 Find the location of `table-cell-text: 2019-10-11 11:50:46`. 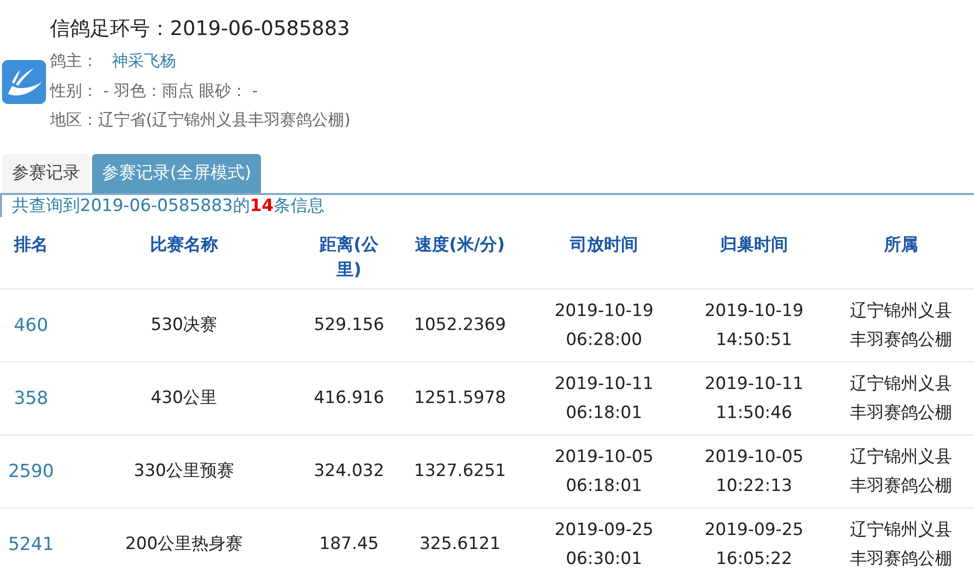

table-cell-text: 2019-10-11 11:50:46 is located at coordinates (754, 398).